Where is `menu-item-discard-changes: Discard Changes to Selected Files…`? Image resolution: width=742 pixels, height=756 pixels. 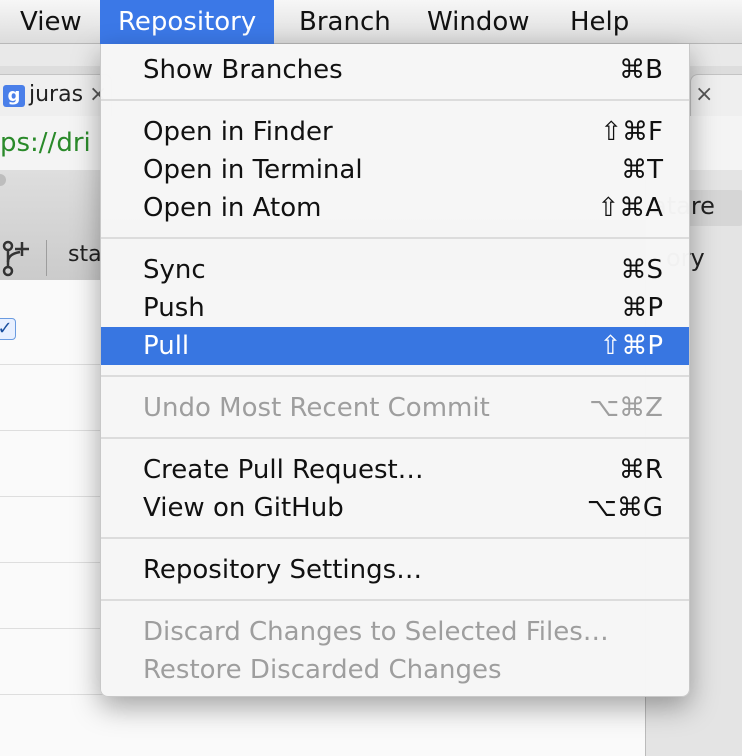
menu-item-discard-changes: Discard Changes to Selected Files… is located at coordinates (395, 632).